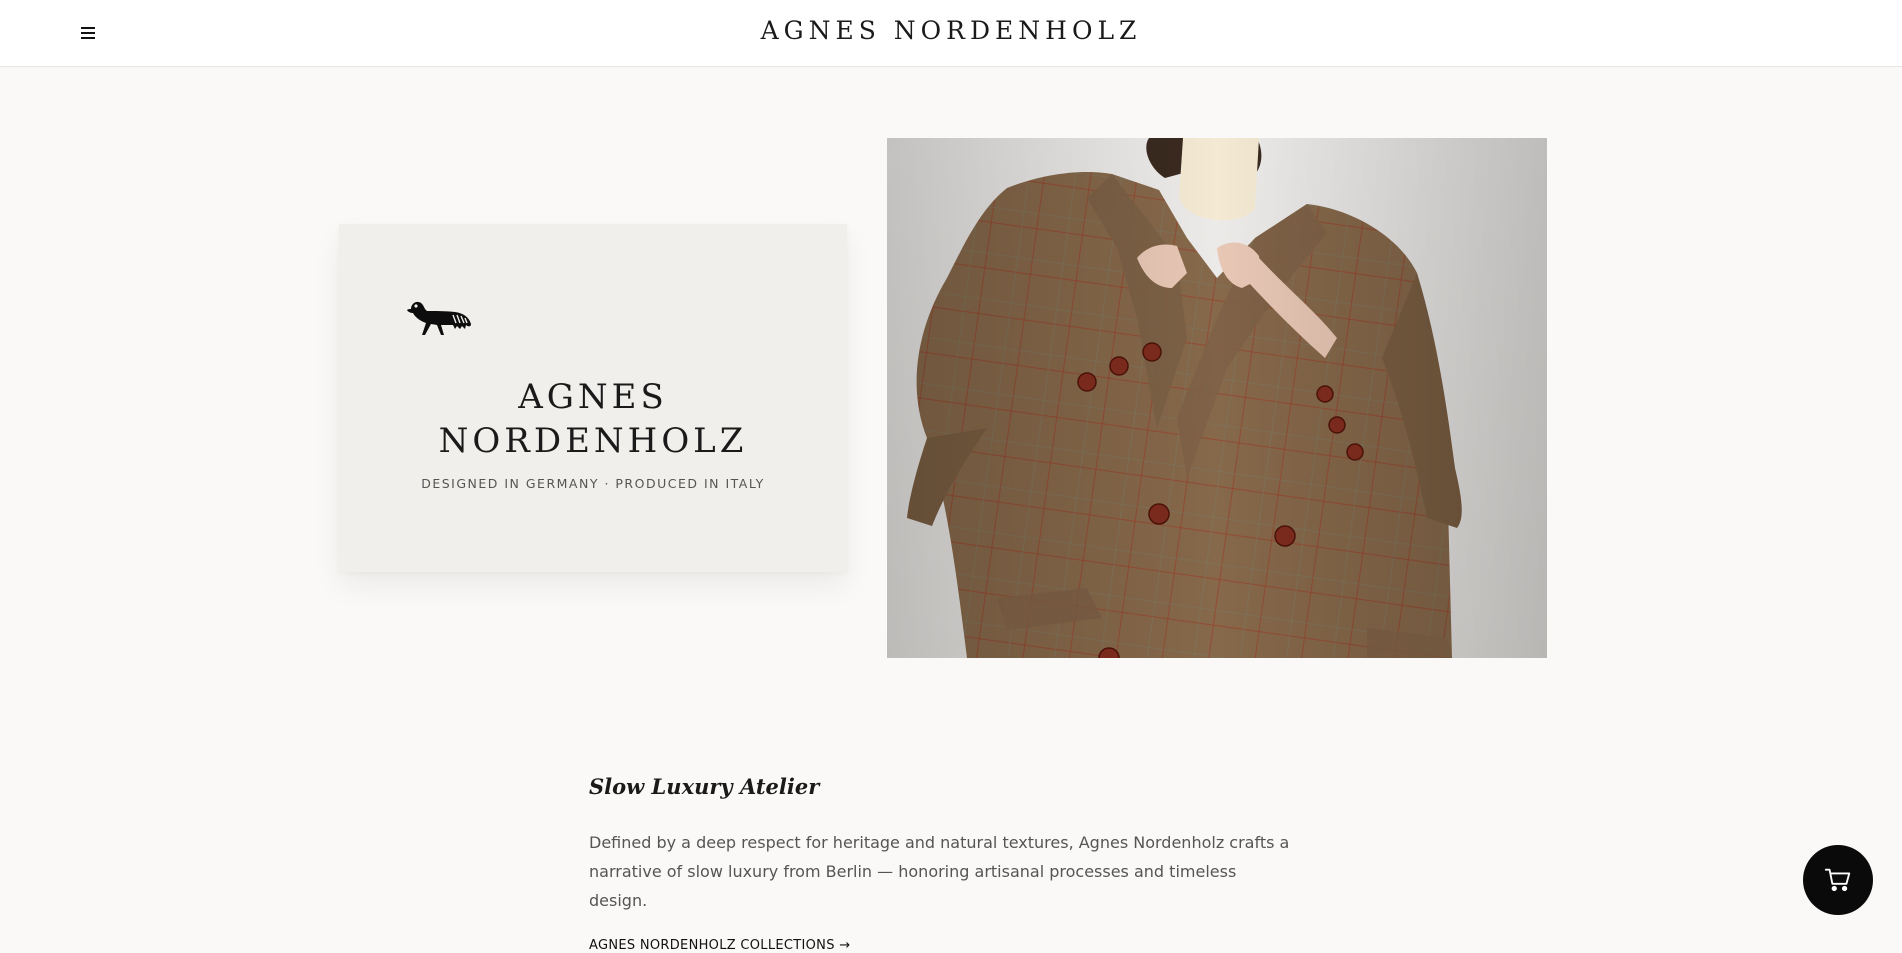 The width and height of the screenshot is (1902, 953). I want to click on card-title-line-1: AGNES, so click(593, 397).